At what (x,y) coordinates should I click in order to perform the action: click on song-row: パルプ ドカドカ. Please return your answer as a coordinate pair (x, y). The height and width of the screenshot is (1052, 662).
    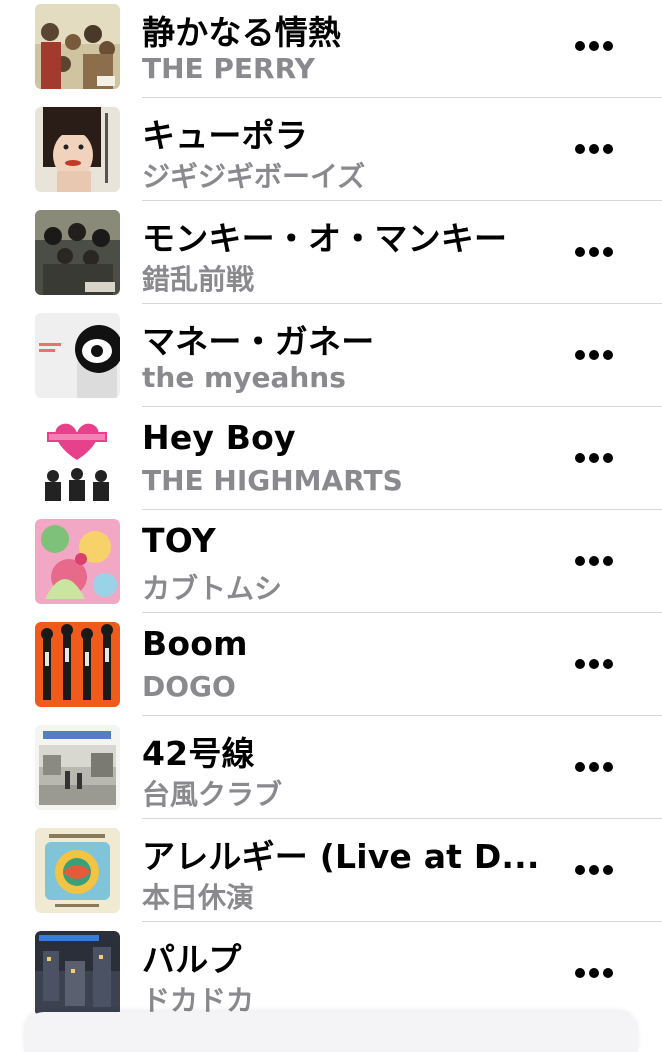
    Looking at the image, I should click on (331, 974).